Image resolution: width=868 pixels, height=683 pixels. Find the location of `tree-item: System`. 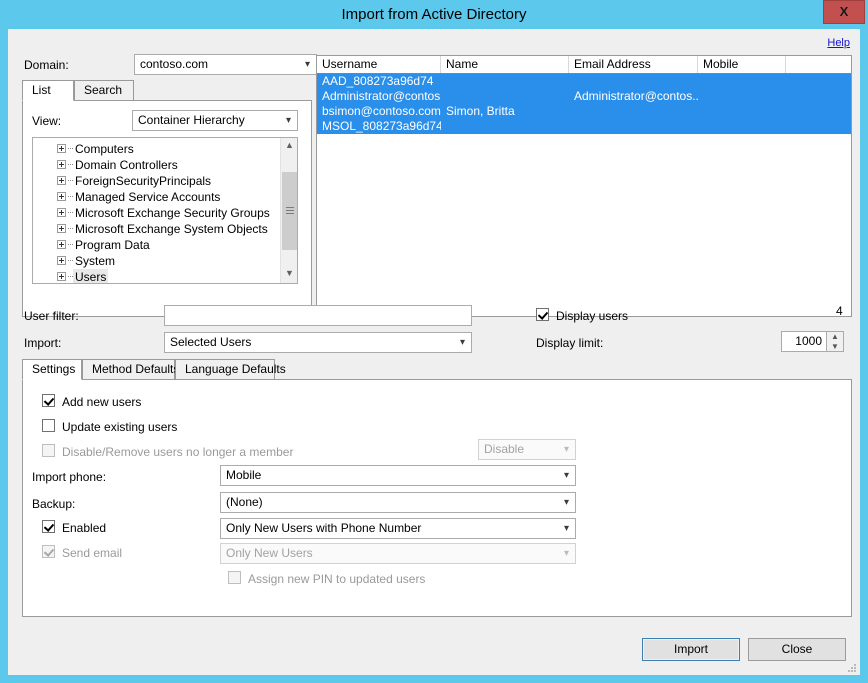

tree-item: System is located at coordinates (156, 261).